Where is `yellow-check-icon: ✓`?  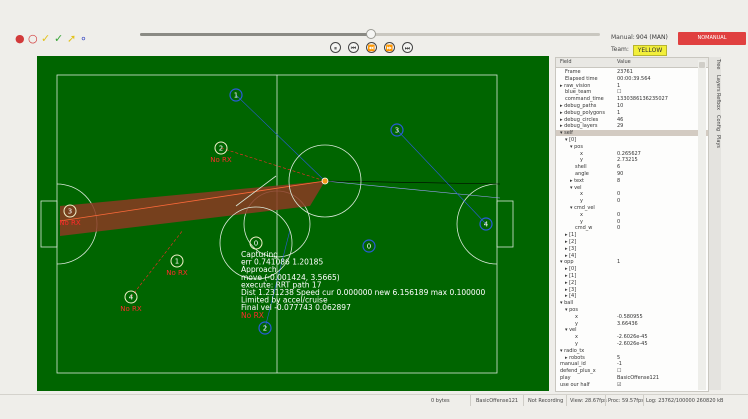 yellow-check-icon: ✓ is located at coordinates (45, 38).